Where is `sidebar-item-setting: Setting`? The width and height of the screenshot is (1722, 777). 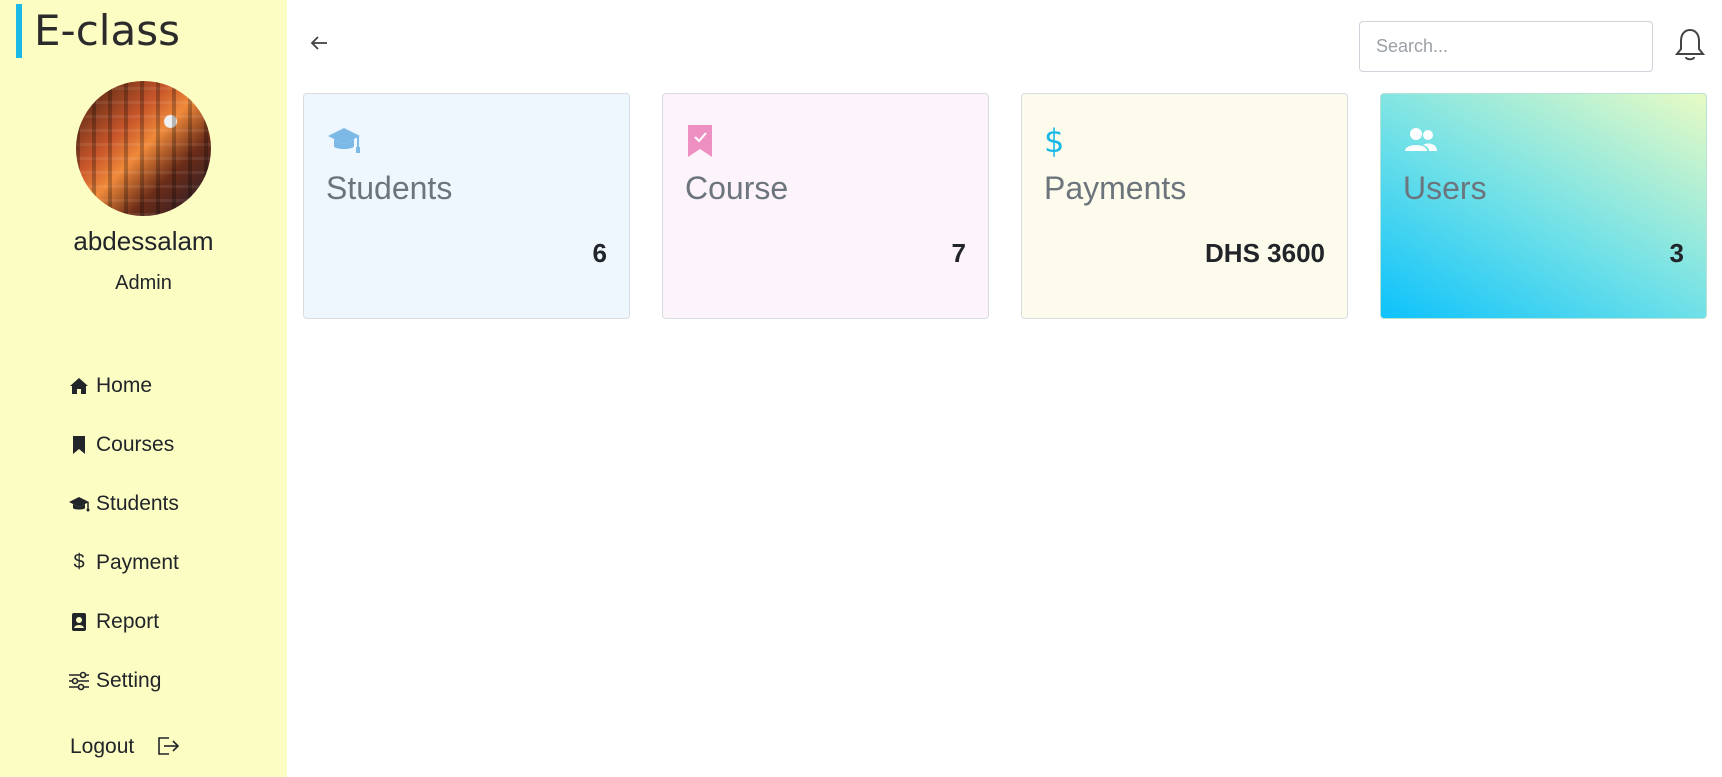
sidebar-item-setting: Setting is located at coordinates (123, 680).